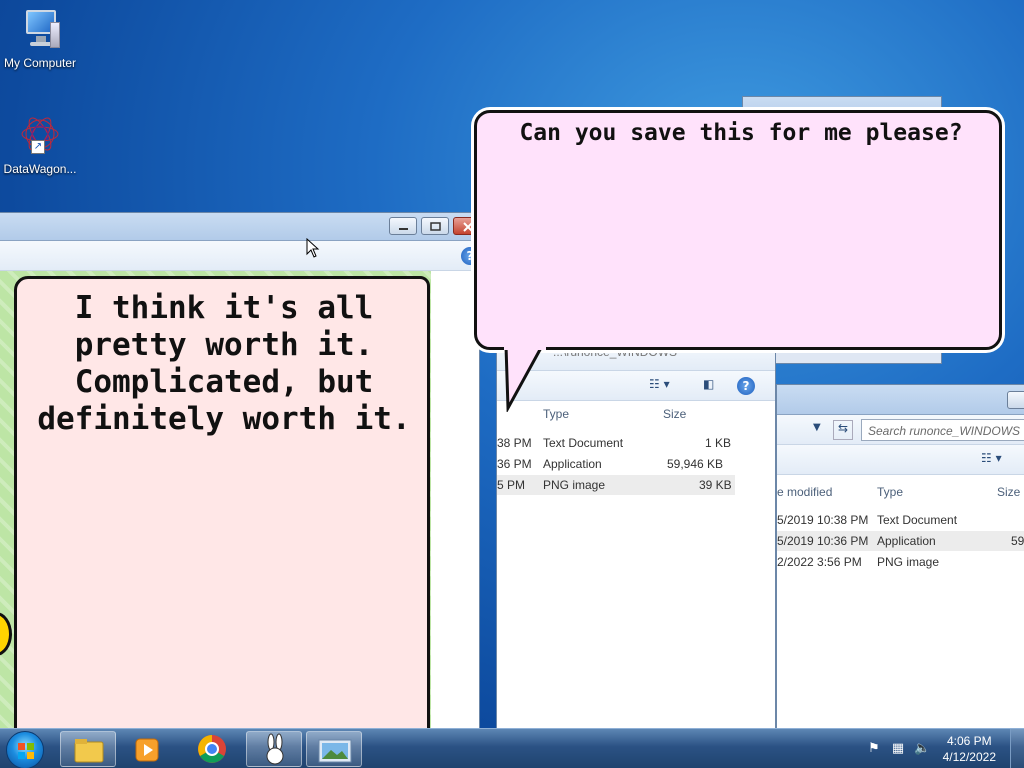 This screenshot has width=1024, height=768. Describe the element at coordinates (40, 31) in the screenshot. I see `computer-icon` at that location.